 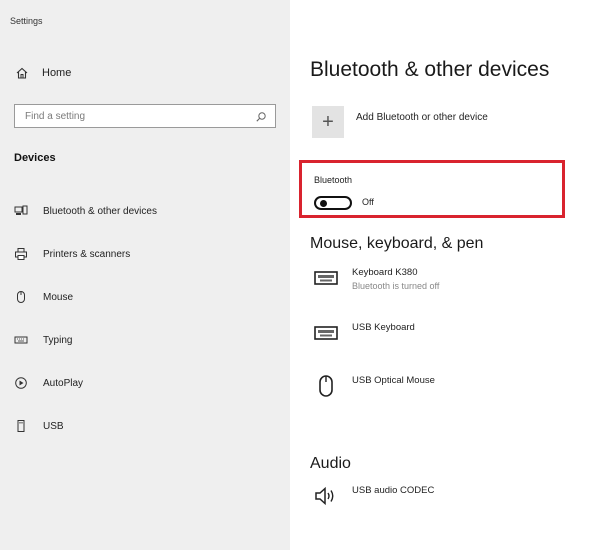 I want to click on device-usb-audio-codec: USB audio CODEC, so click(x=373, y=496).